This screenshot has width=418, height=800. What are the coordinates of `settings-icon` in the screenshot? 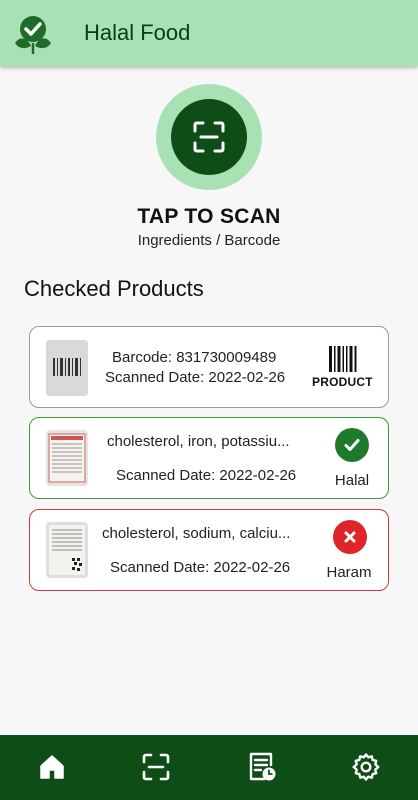 It's located at (366, 767).